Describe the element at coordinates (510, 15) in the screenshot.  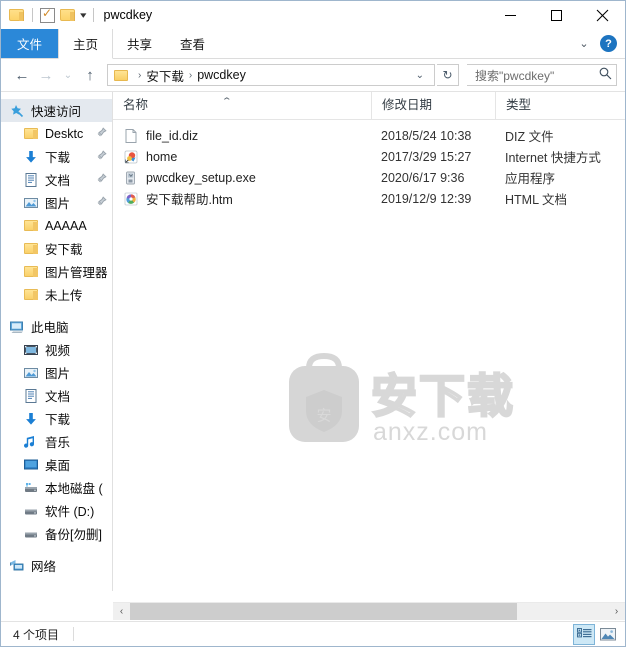
I see `minimize-button` at that location.